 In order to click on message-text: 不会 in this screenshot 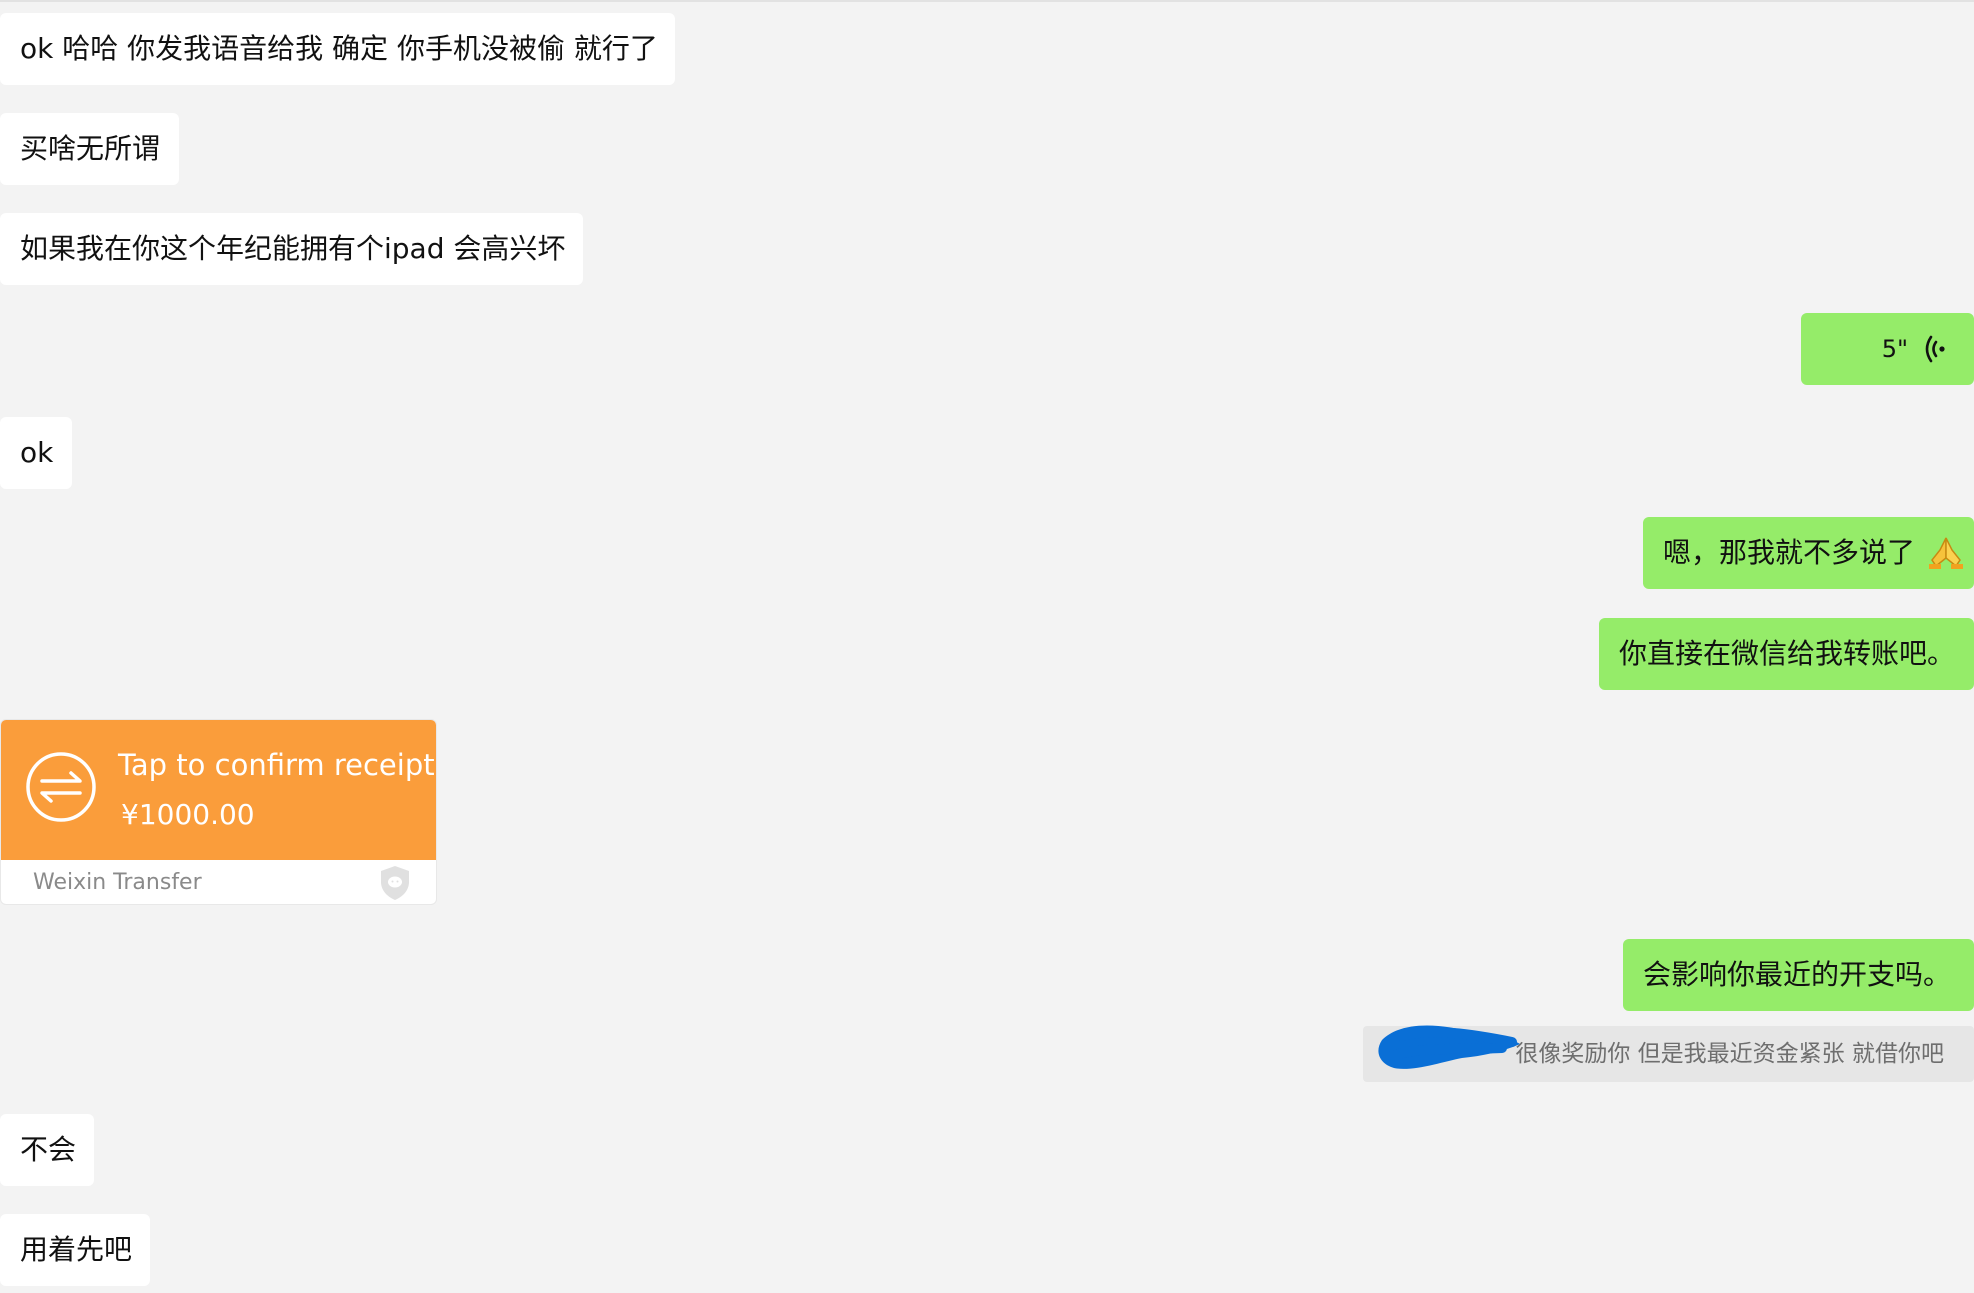, I will do `click(48, 1149)`.